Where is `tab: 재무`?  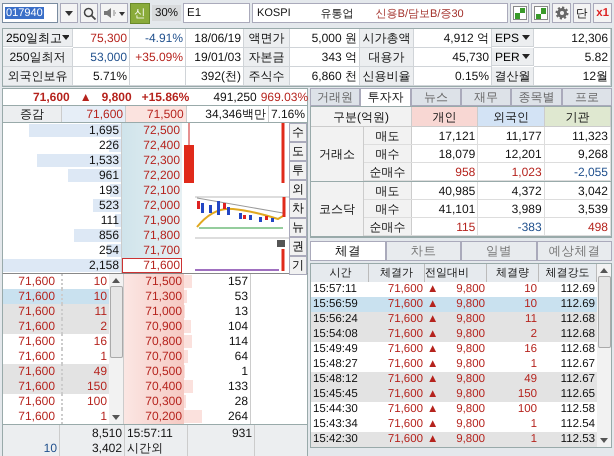 tab: 재무 is located at coordinates (486, 97).